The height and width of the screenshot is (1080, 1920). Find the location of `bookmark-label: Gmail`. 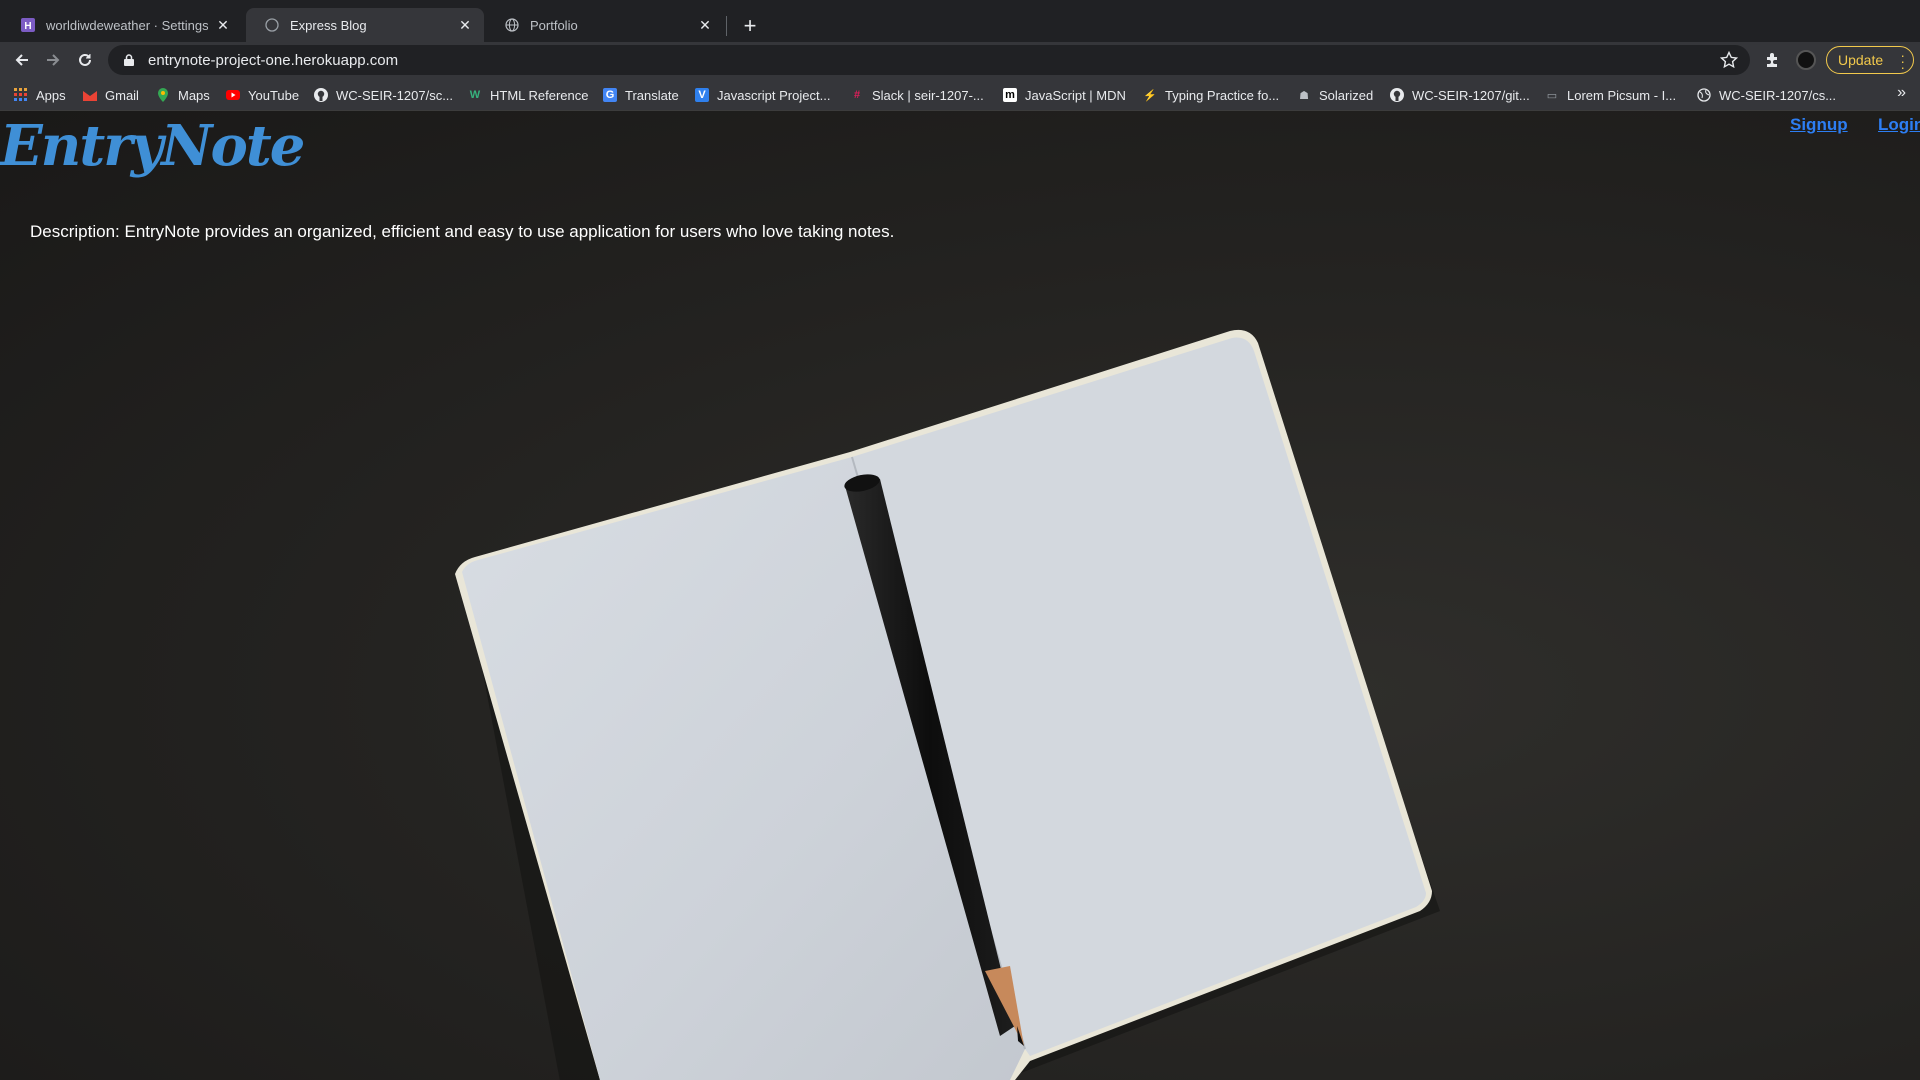

bookmark-label: Gmail is located at coordinates (122, 95).